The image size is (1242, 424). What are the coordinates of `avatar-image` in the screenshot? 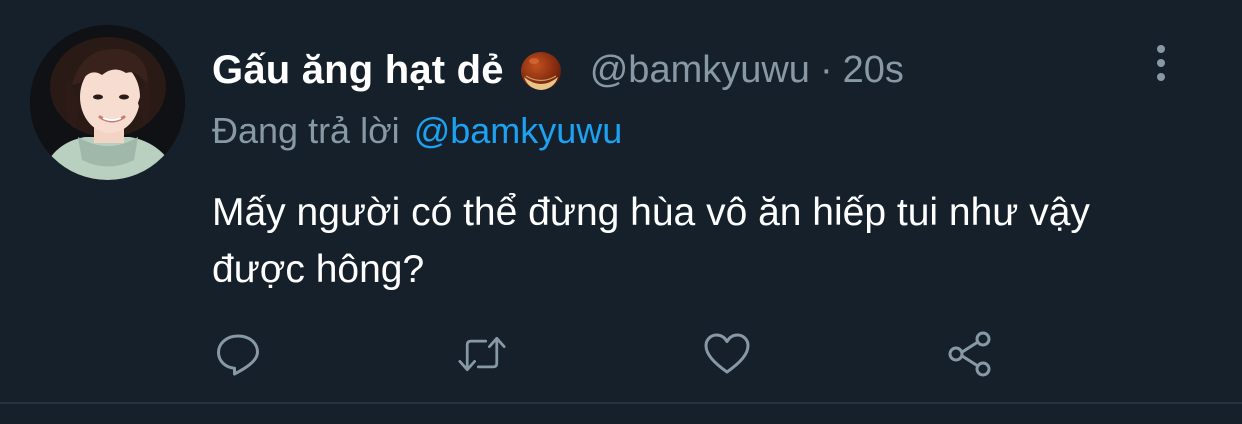 It's located at (107, 102).